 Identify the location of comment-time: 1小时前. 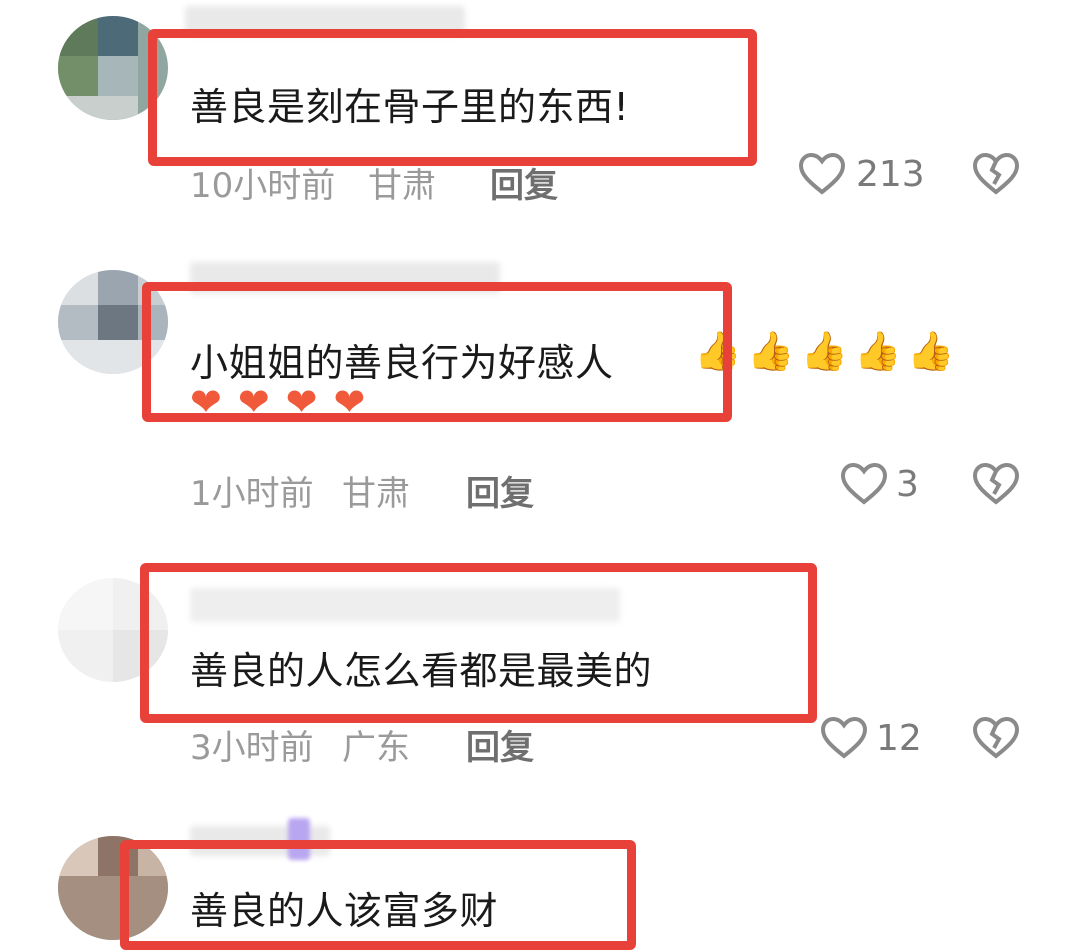
(252, 494).